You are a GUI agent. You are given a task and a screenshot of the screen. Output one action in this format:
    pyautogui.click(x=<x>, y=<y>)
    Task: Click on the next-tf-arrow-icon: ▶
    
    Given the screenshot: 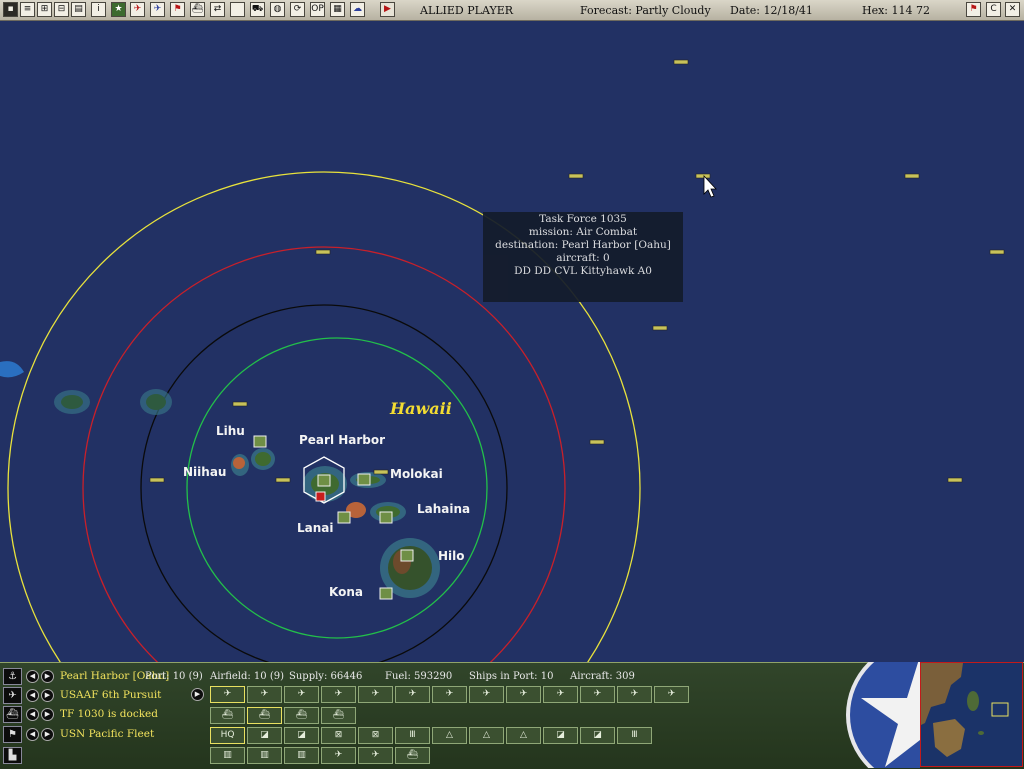 What is the action you would take?
    pyautogui.click(x=47, y=714)
    